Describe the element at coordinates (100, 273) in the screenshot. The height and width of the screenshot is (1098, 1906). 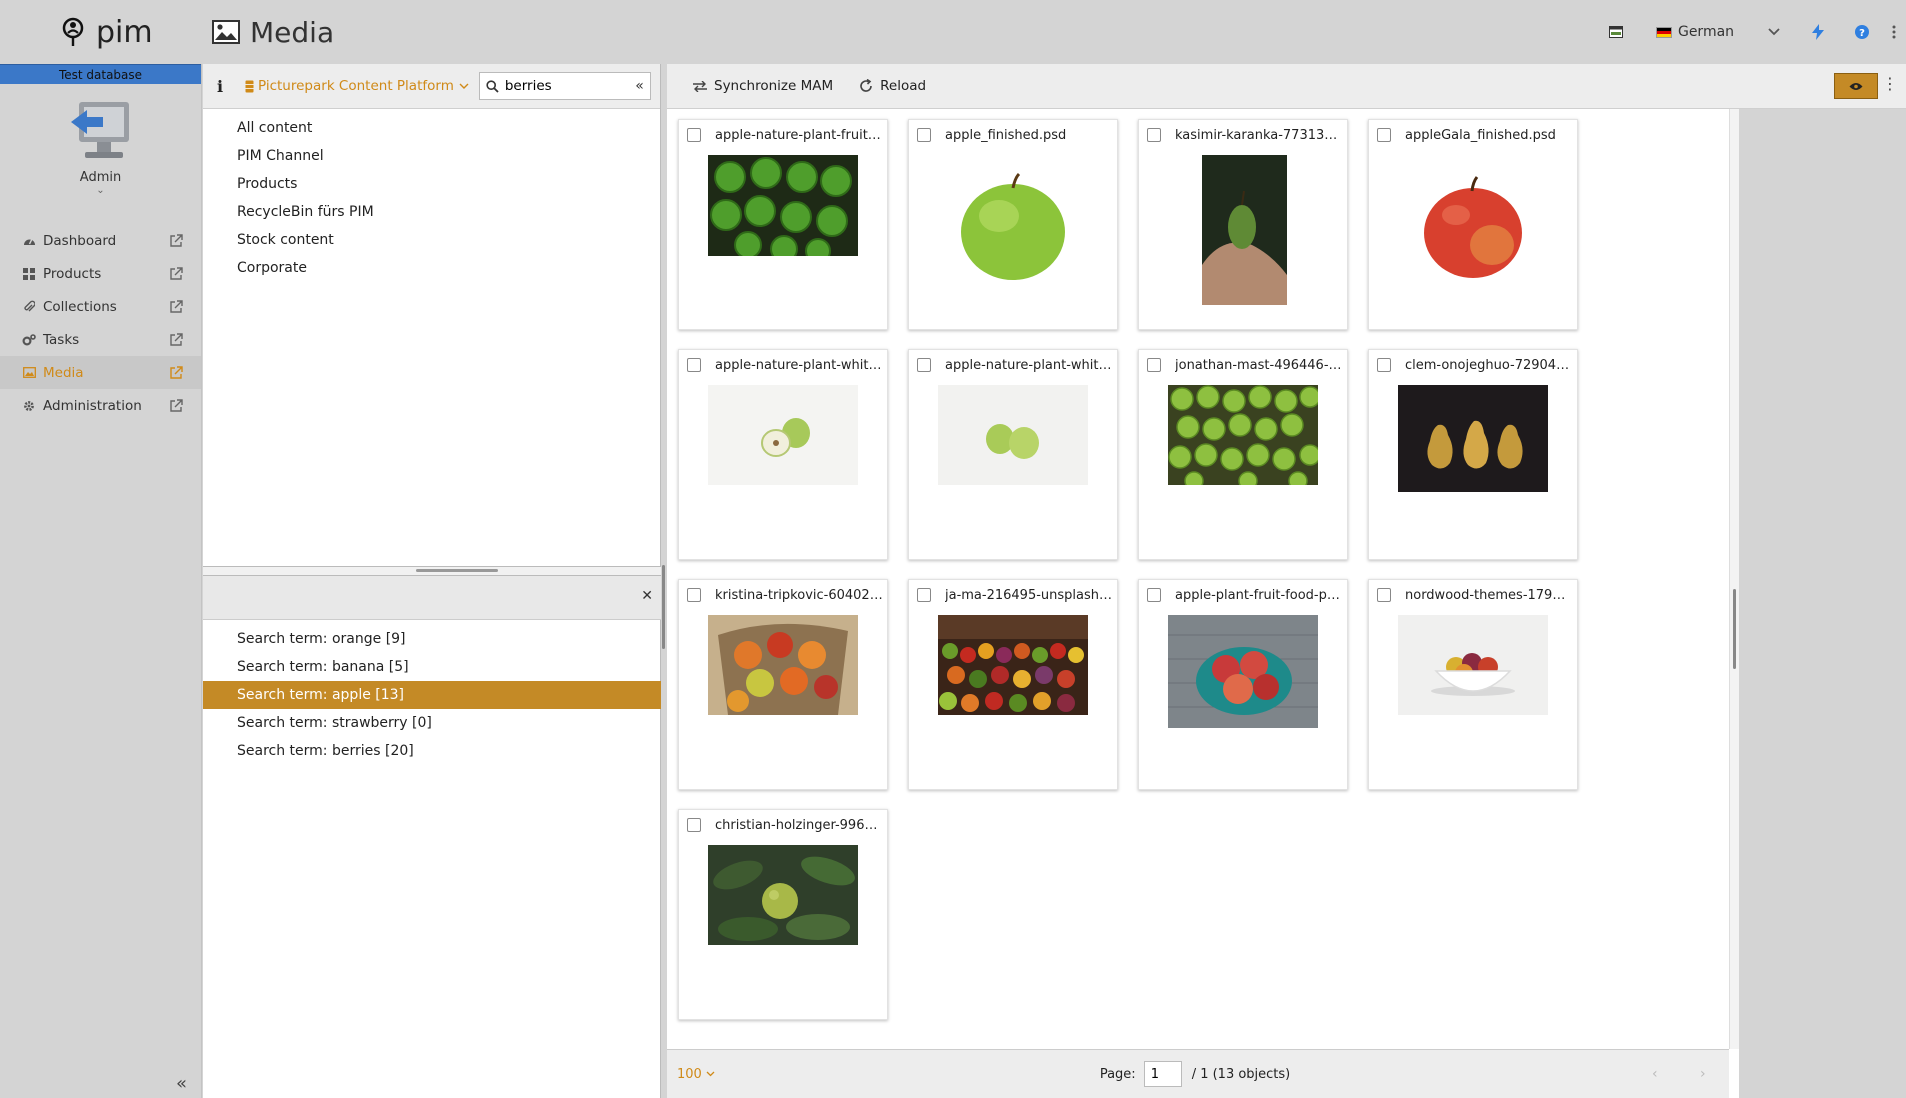
I see `nav-item-products: Products` at that location.